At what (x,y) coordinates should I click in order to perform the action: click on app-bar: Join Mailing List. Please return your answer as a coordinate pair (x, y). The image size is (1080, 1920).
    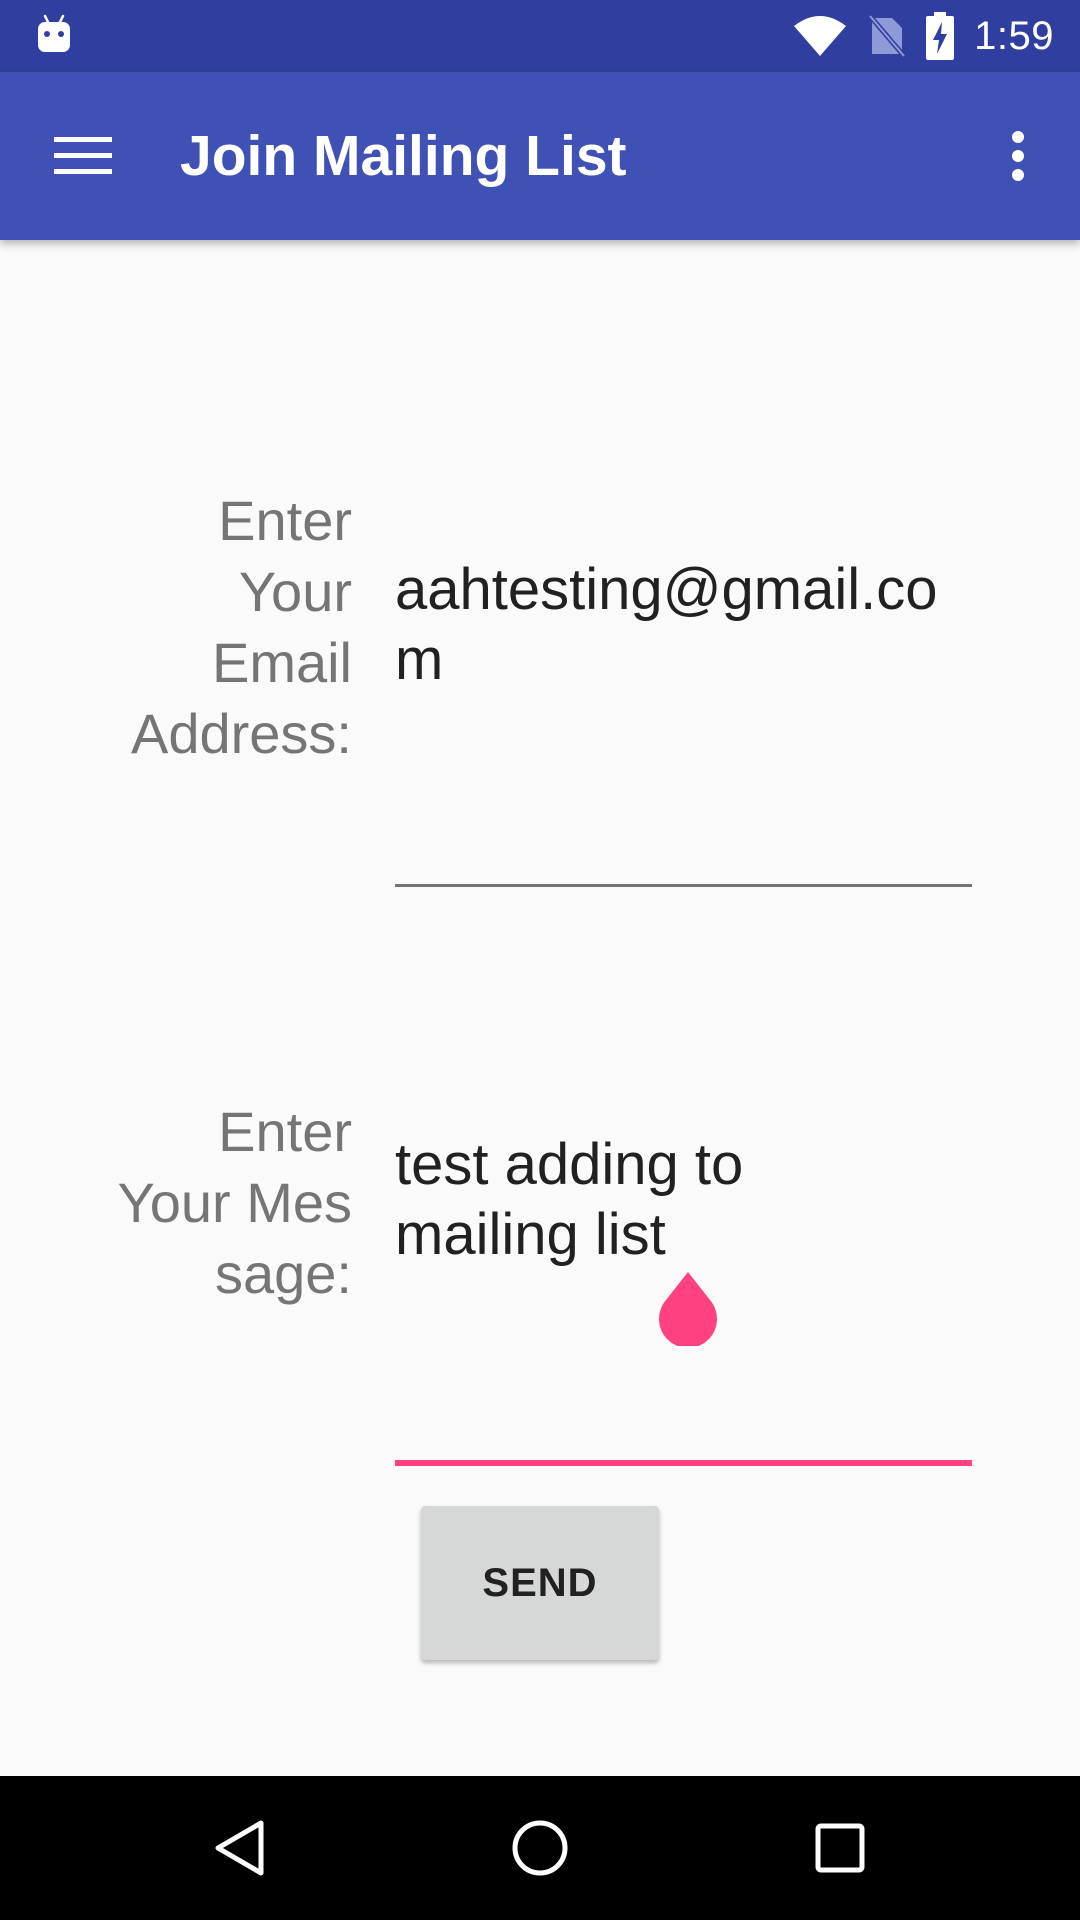
    Looking at the image, I should click on (540, 156).